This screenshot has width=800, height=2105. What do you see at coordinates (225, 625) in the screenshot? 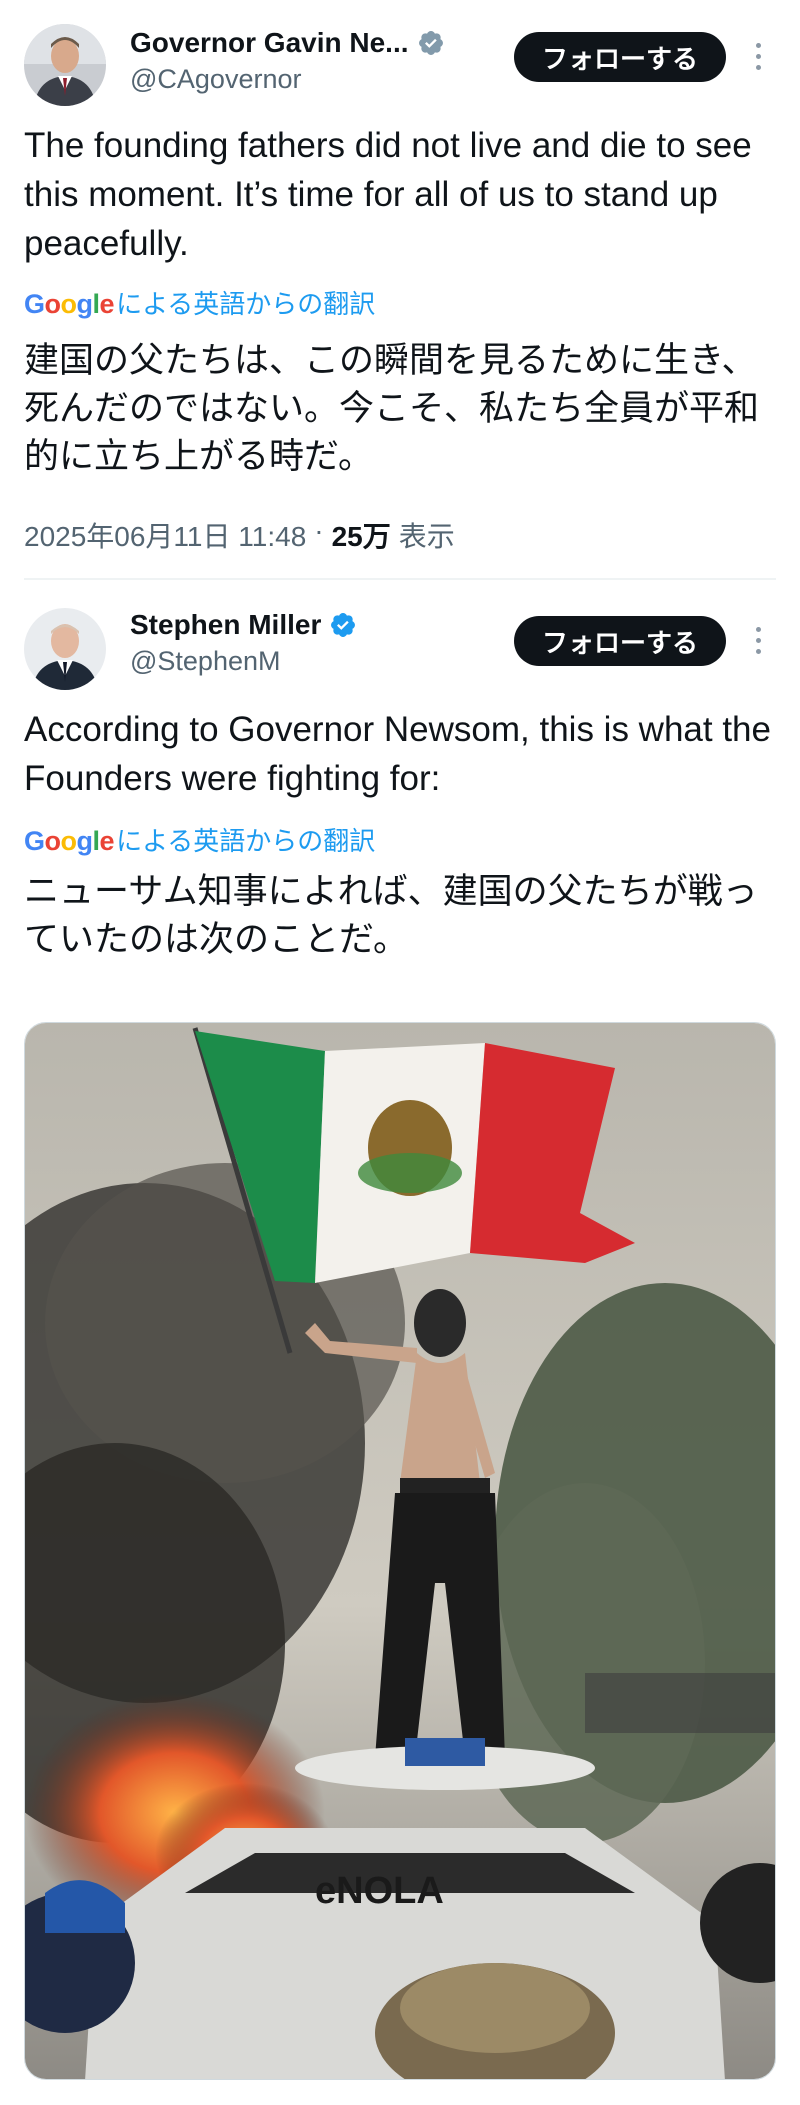
I see `display-name: Stephen Miller` at bounding box center [225, 625].